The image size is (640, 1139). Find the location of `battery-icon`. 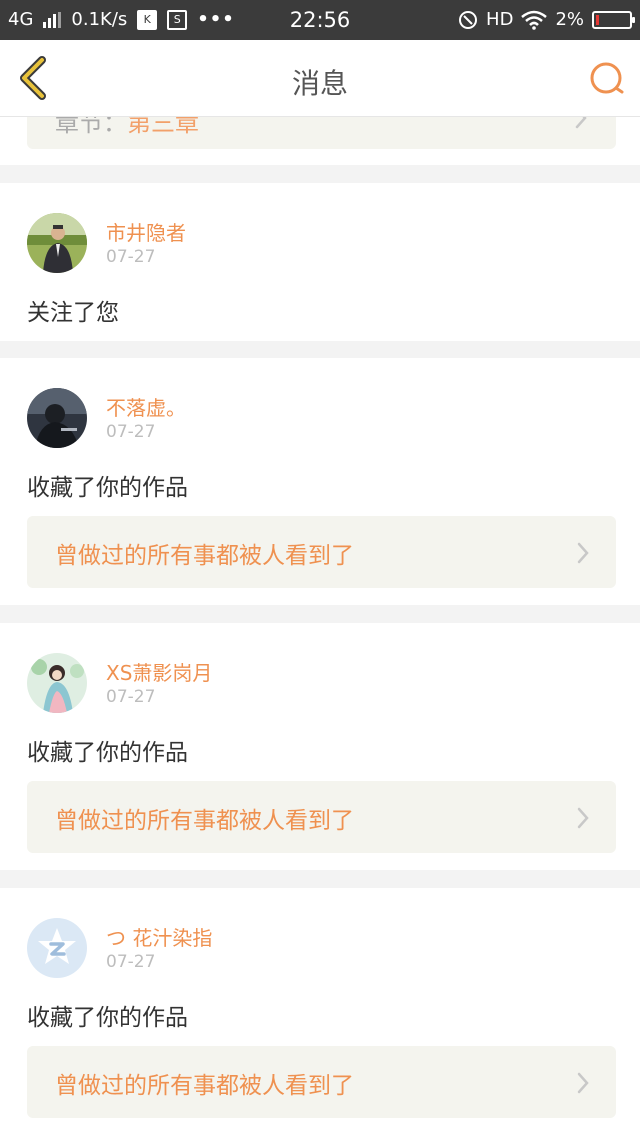

battery-icon is located at coordinates (613, 19).